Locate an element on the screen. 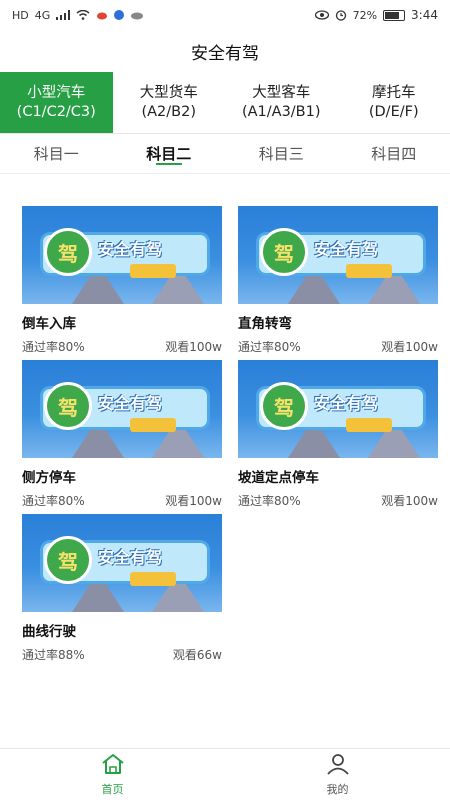 Image resolution: width=450 pixels, height=800 pixels. user-icon is located at coordinates (338, 766).